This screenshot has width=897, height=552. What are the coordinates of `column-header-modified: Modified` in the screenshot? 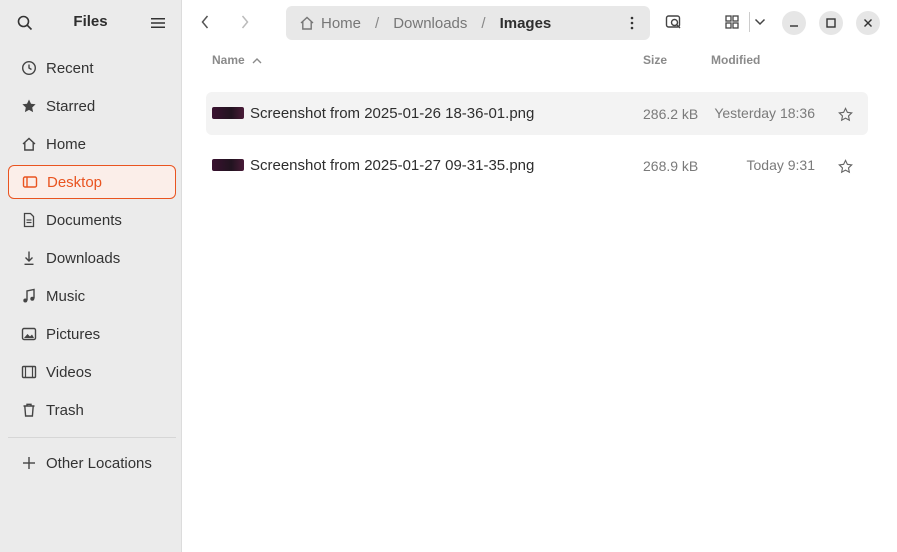 It's located at (735, 60).